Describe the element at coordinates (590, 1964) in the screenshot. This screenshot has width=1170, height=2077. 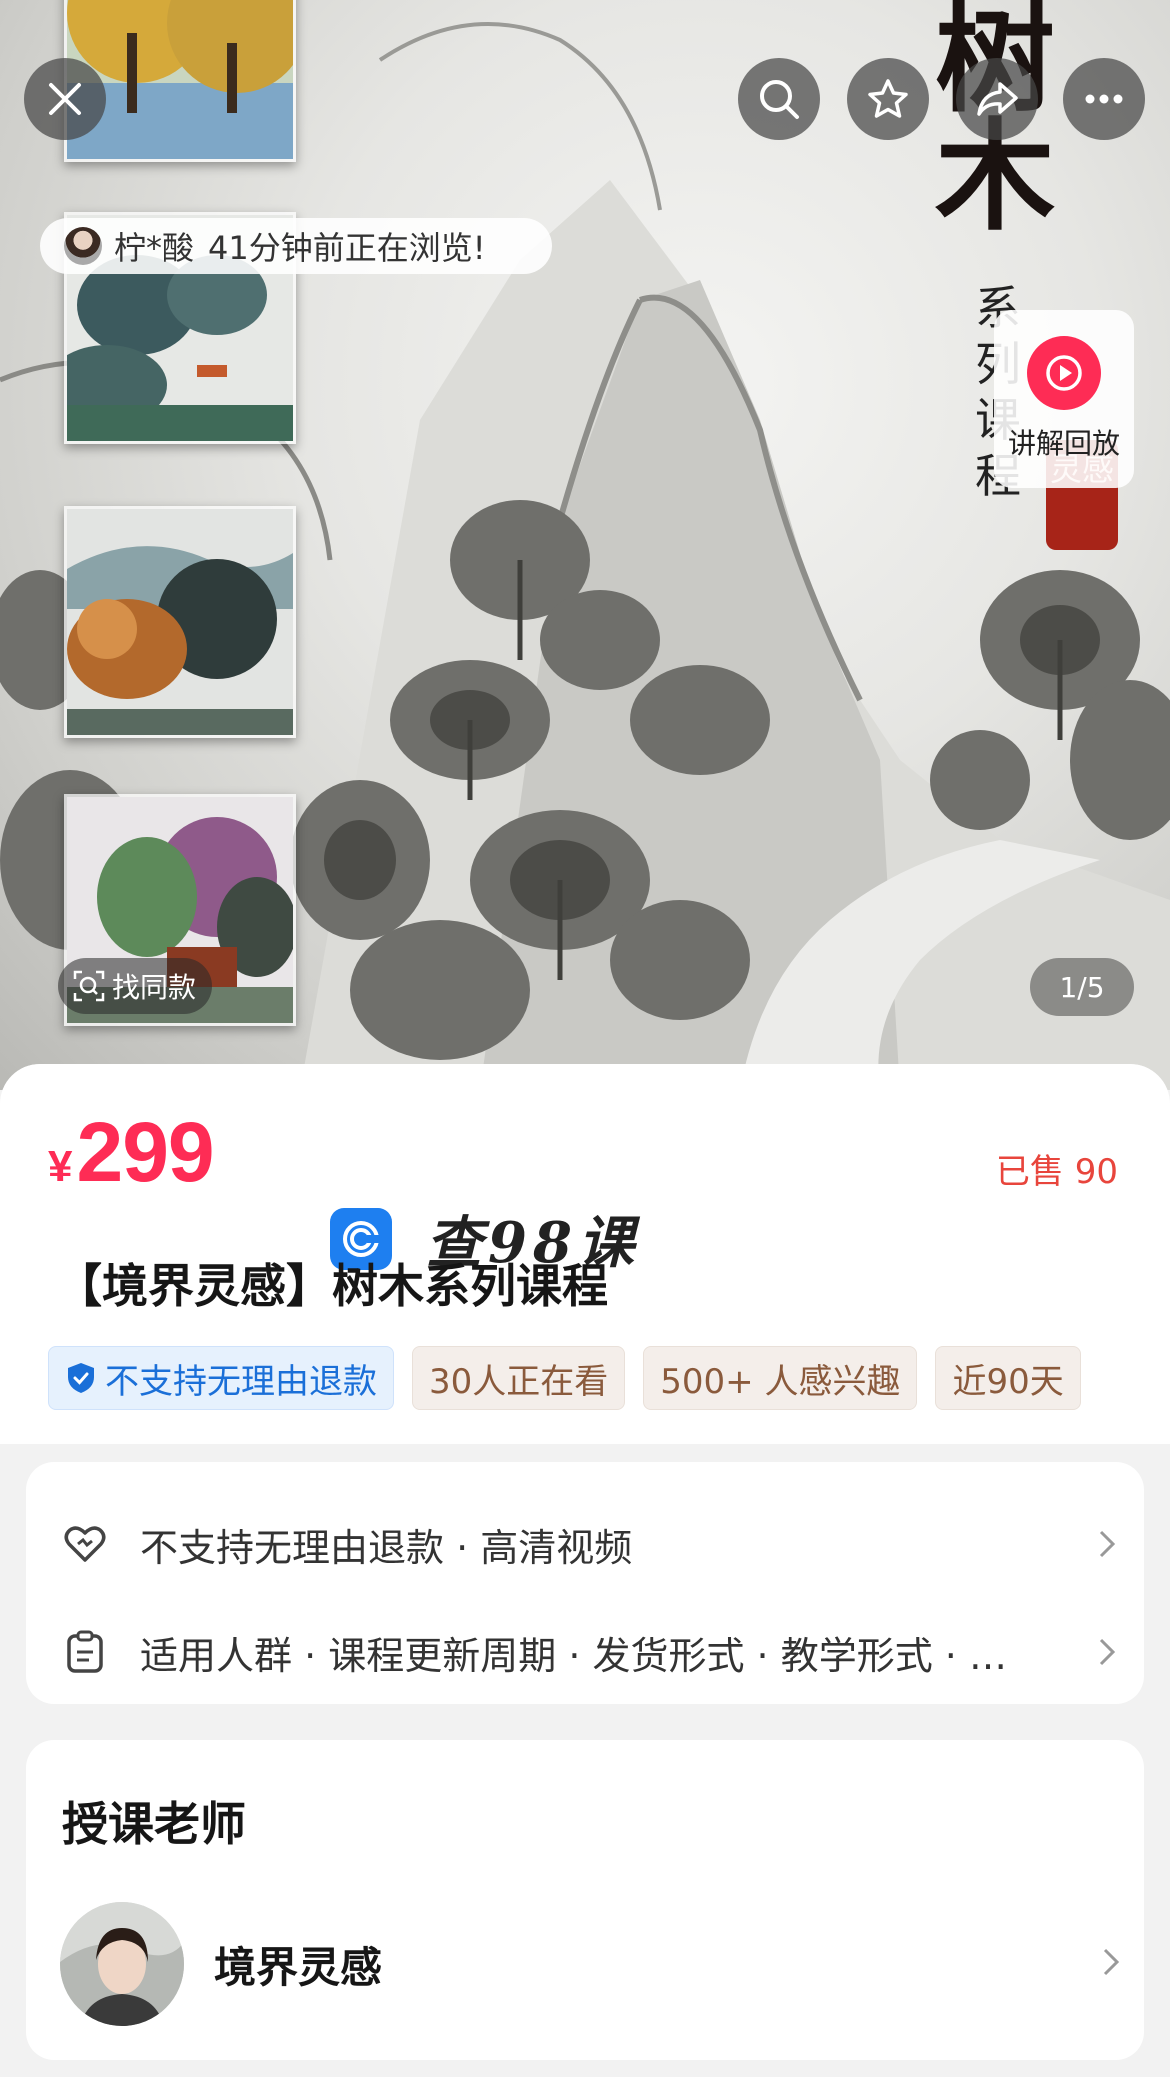
I see `teacher-row: 境界灵感` at that location.